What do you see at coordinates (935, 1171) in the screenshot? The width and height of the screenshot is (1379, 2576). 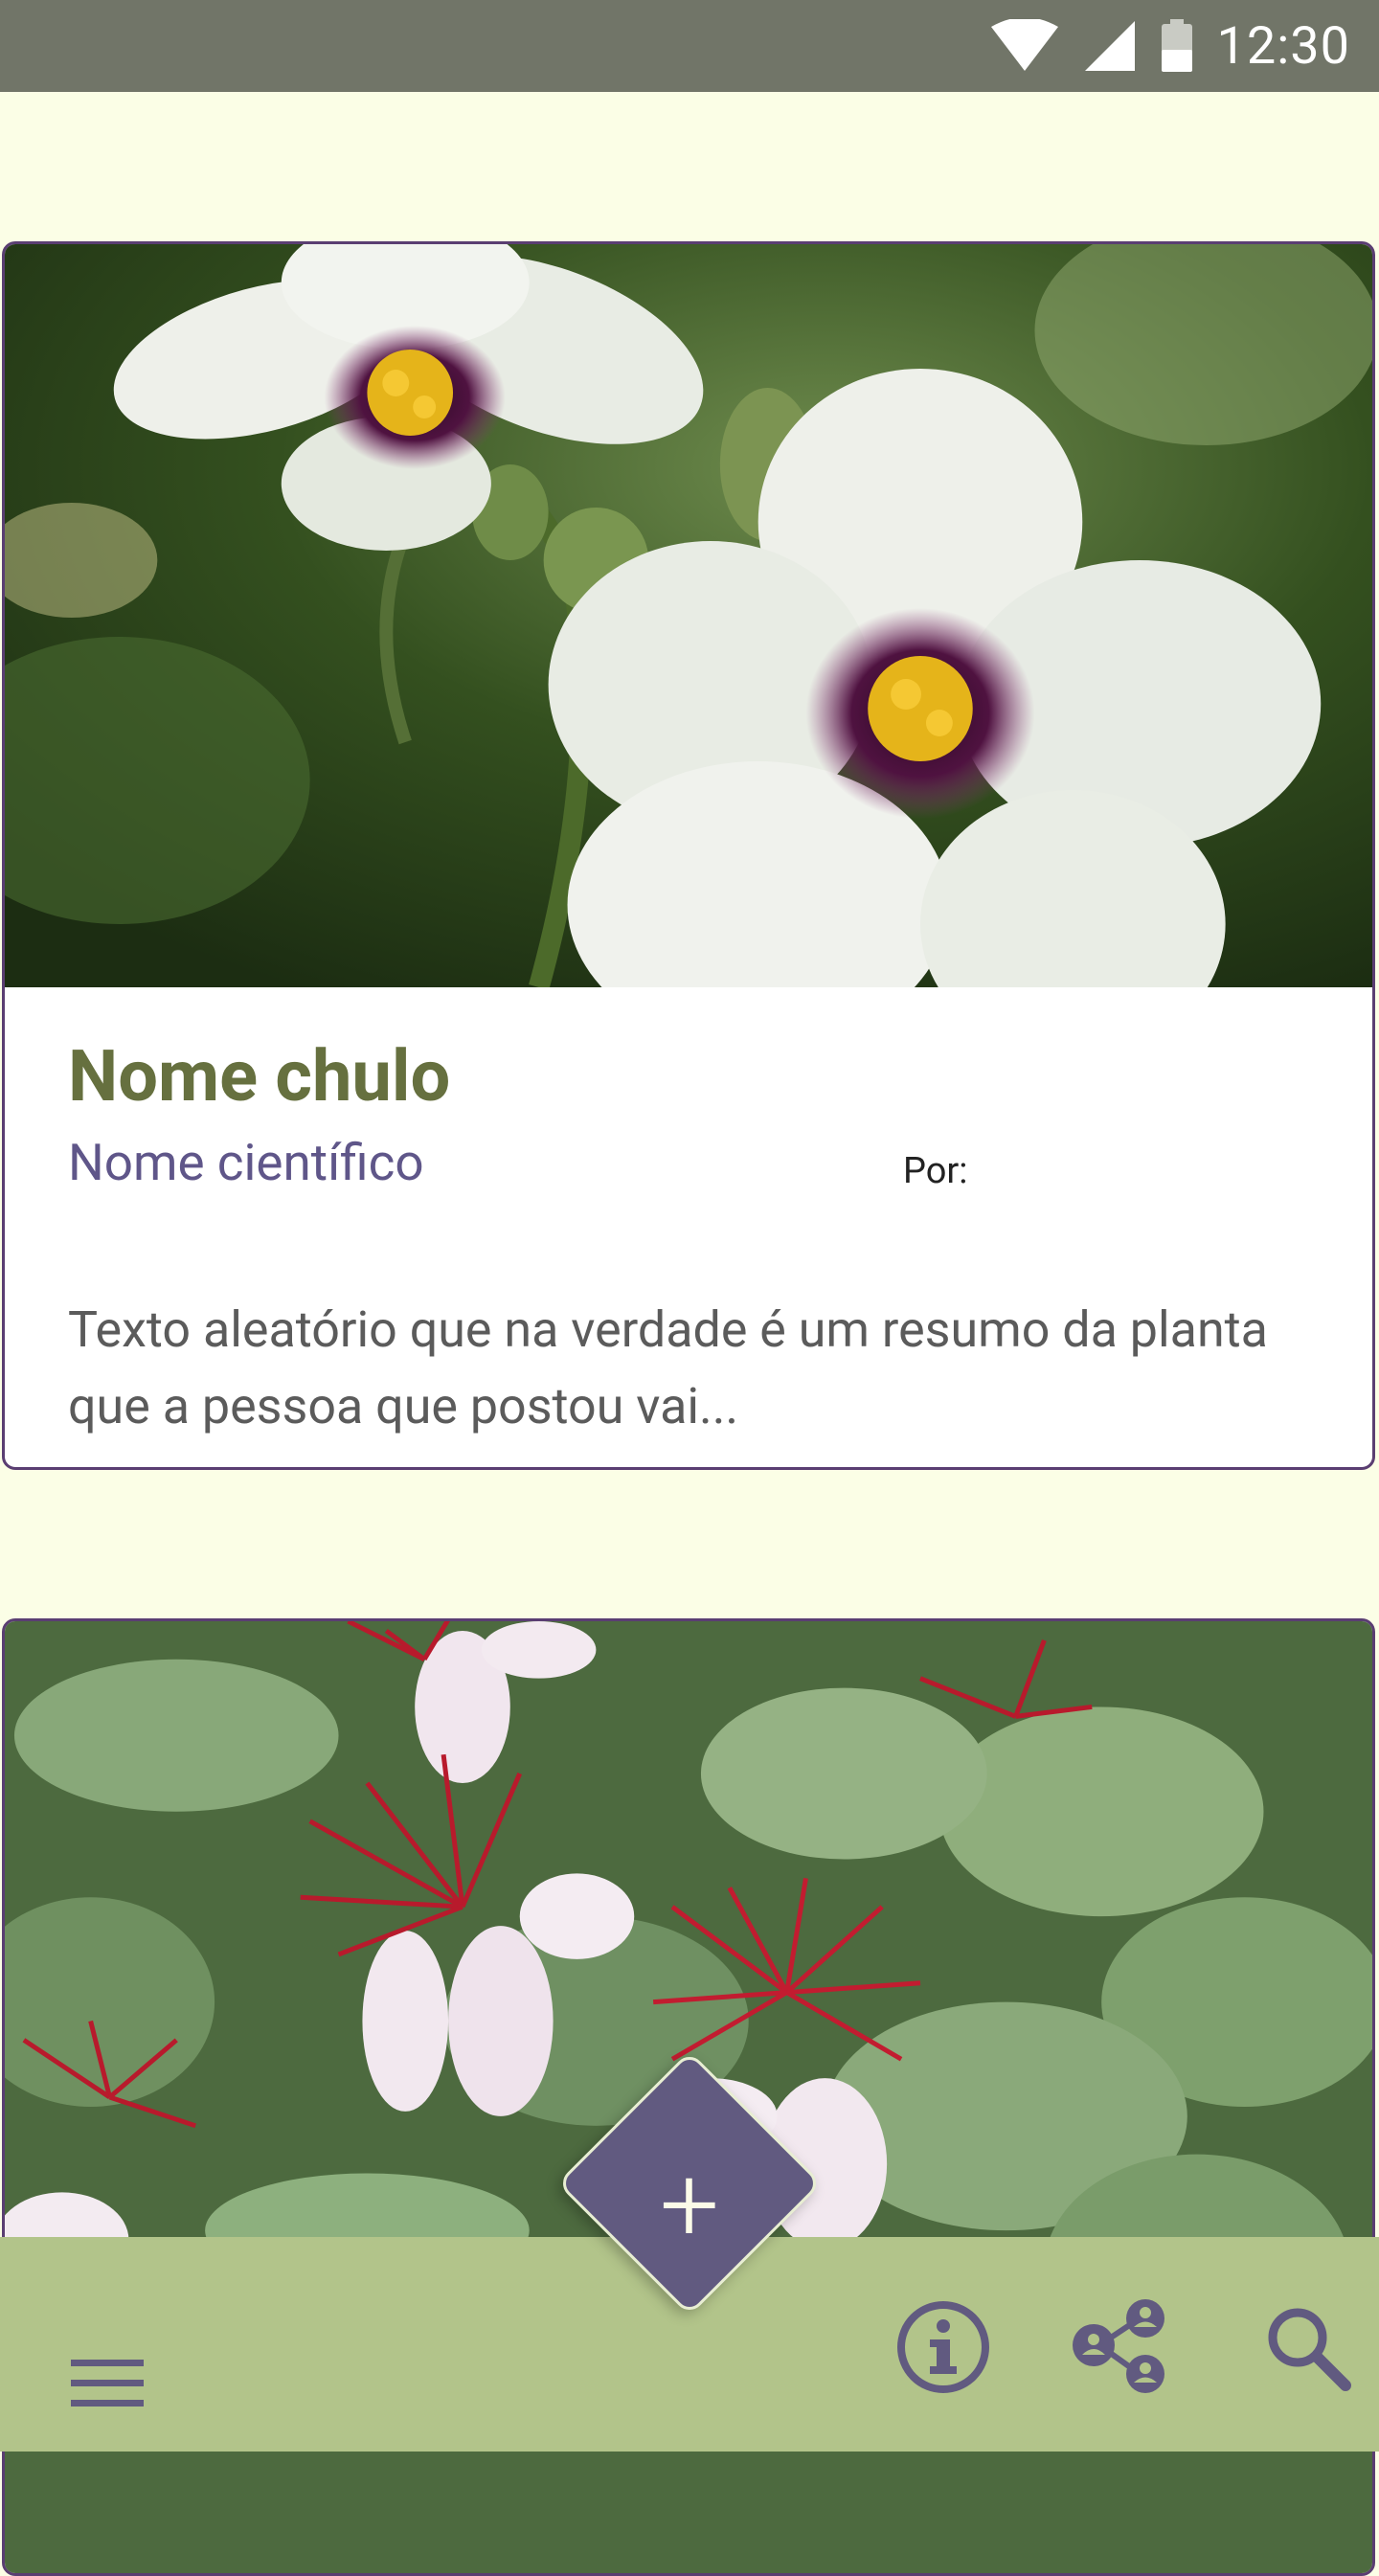 I see `author-label: Por:` at bounding box center [935, 1171].